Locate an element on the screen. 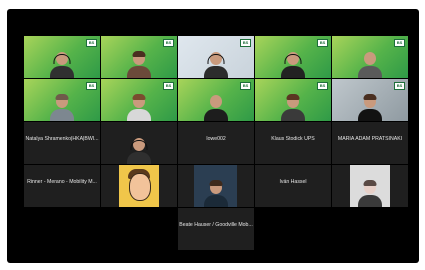 The image size is (425, 270). participant-tile: Iván Hassel is located at coordinates (293, 186).